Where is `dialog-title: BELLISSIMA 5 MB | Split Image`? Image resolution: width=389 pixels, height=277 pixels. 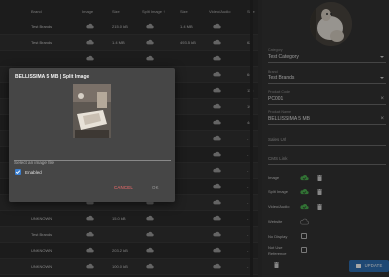 dialog-title: BELLISSIMA 5 MB | Split Image is located at coordinates (52, 77).